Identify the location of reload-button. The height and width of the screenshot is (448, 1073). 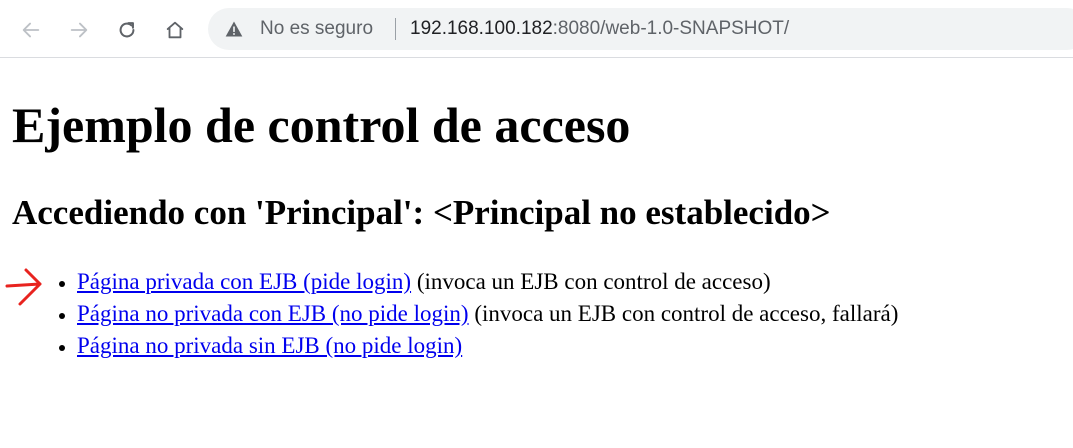
(127, 30).